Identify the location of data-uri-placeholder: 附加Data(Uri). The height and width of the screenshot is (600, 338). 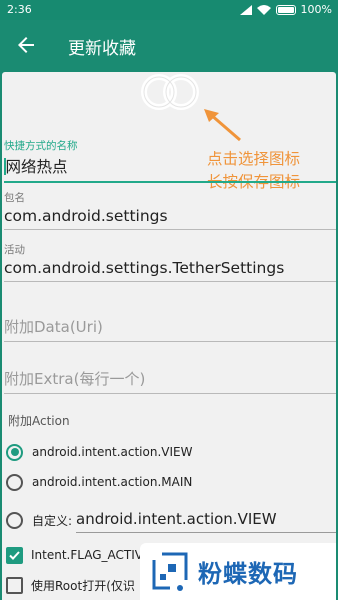
(53, 327).